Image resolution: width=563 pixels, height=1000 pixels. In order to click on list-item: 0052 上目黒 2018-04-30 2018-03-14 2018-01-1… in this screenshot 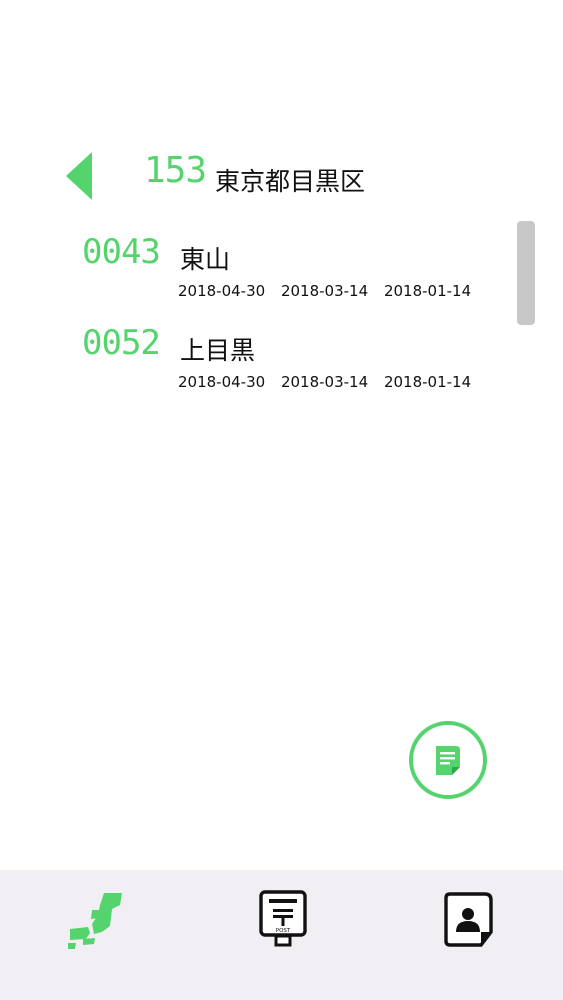, I will do `click(255, 363)`.